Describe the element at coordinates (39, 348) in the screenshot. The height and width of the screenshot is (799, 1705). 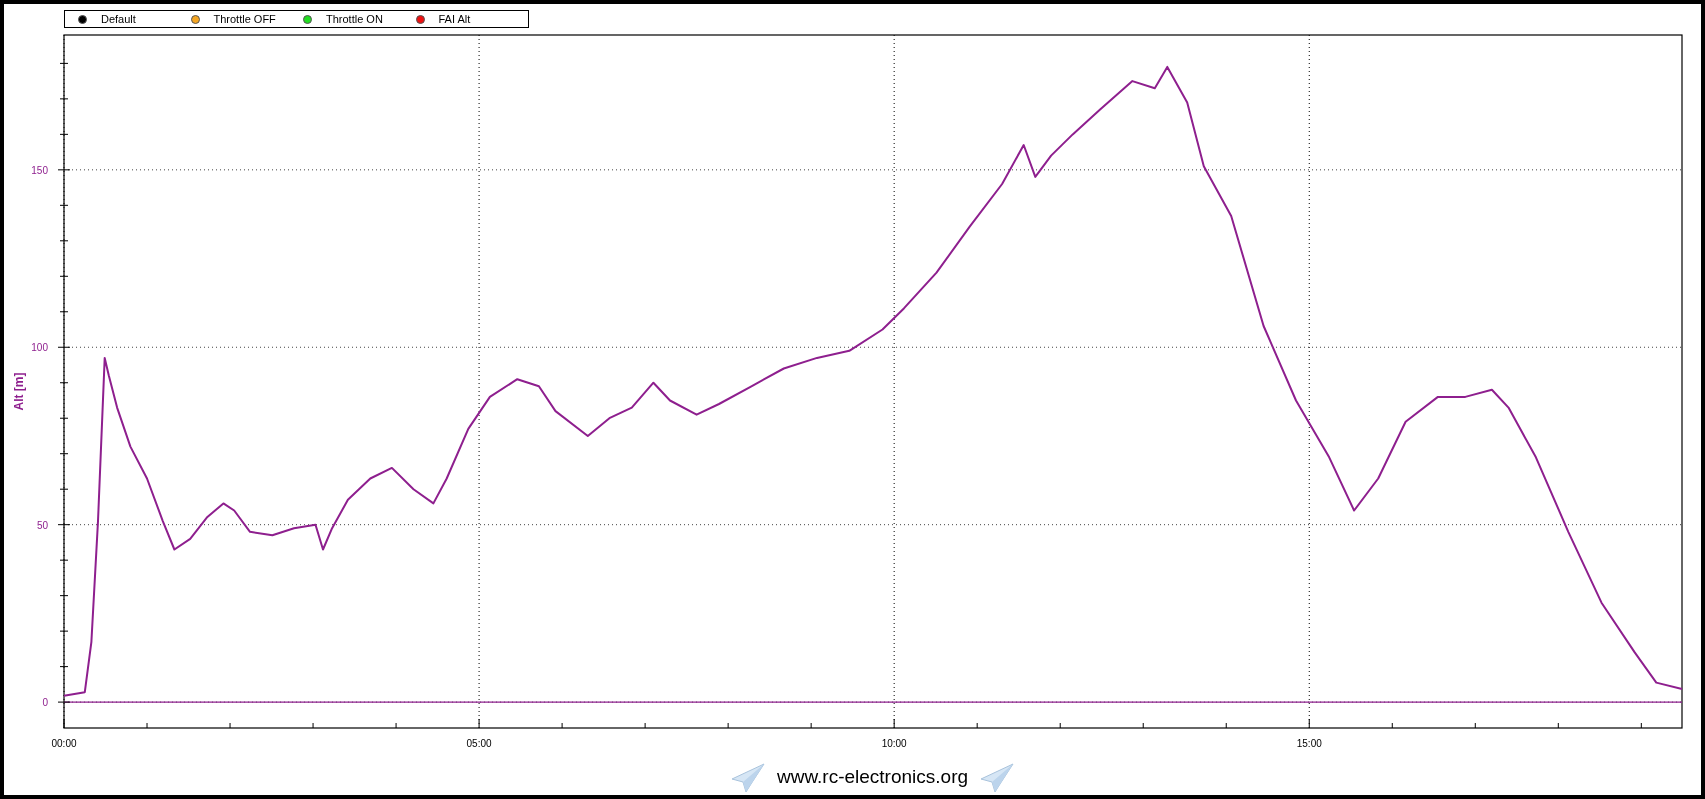
I see `y-tick-label: 100` at that location.